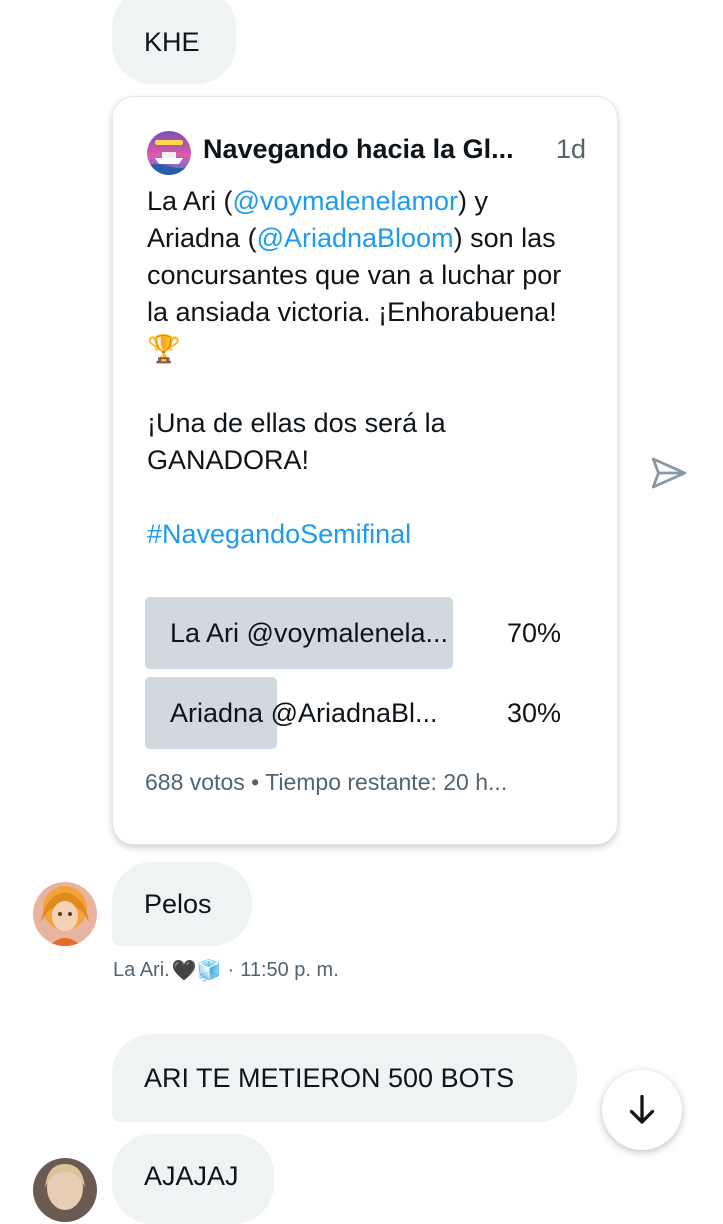  I want to click on message-text: KHE, so click(172, 41).